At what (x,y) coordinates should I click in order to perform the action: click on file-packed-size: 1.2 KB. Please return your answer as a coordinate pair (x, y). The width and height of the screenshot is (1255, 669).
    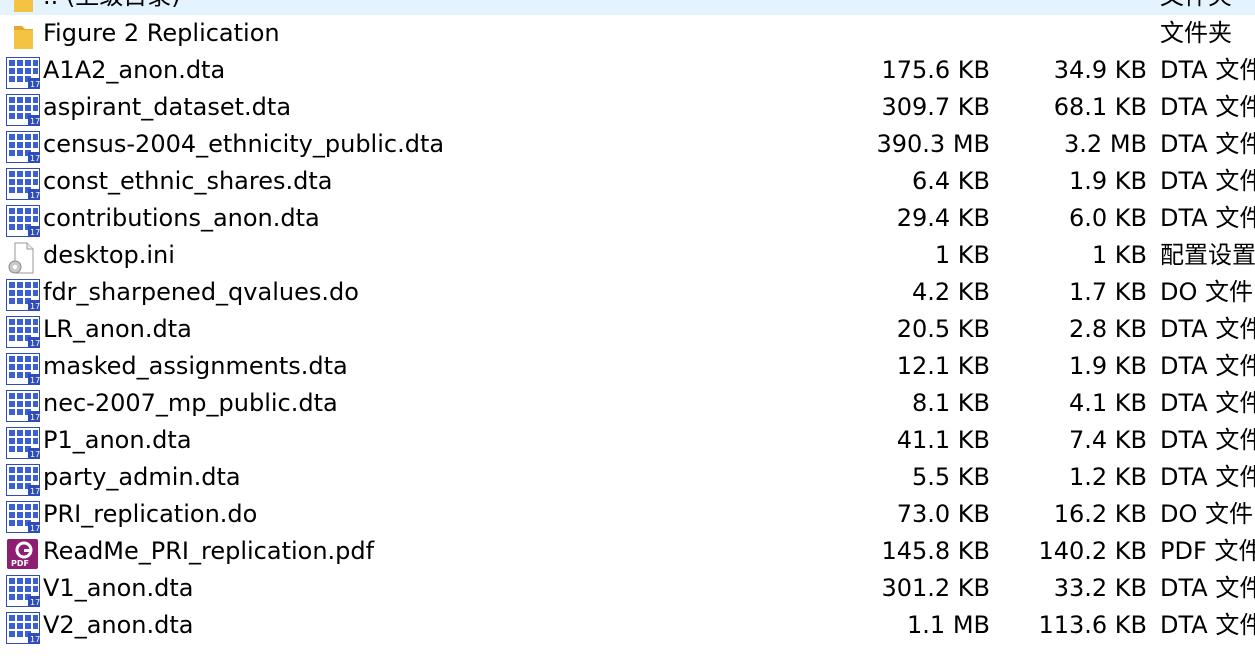
    Looking at the image, I should click on (1108, 477).